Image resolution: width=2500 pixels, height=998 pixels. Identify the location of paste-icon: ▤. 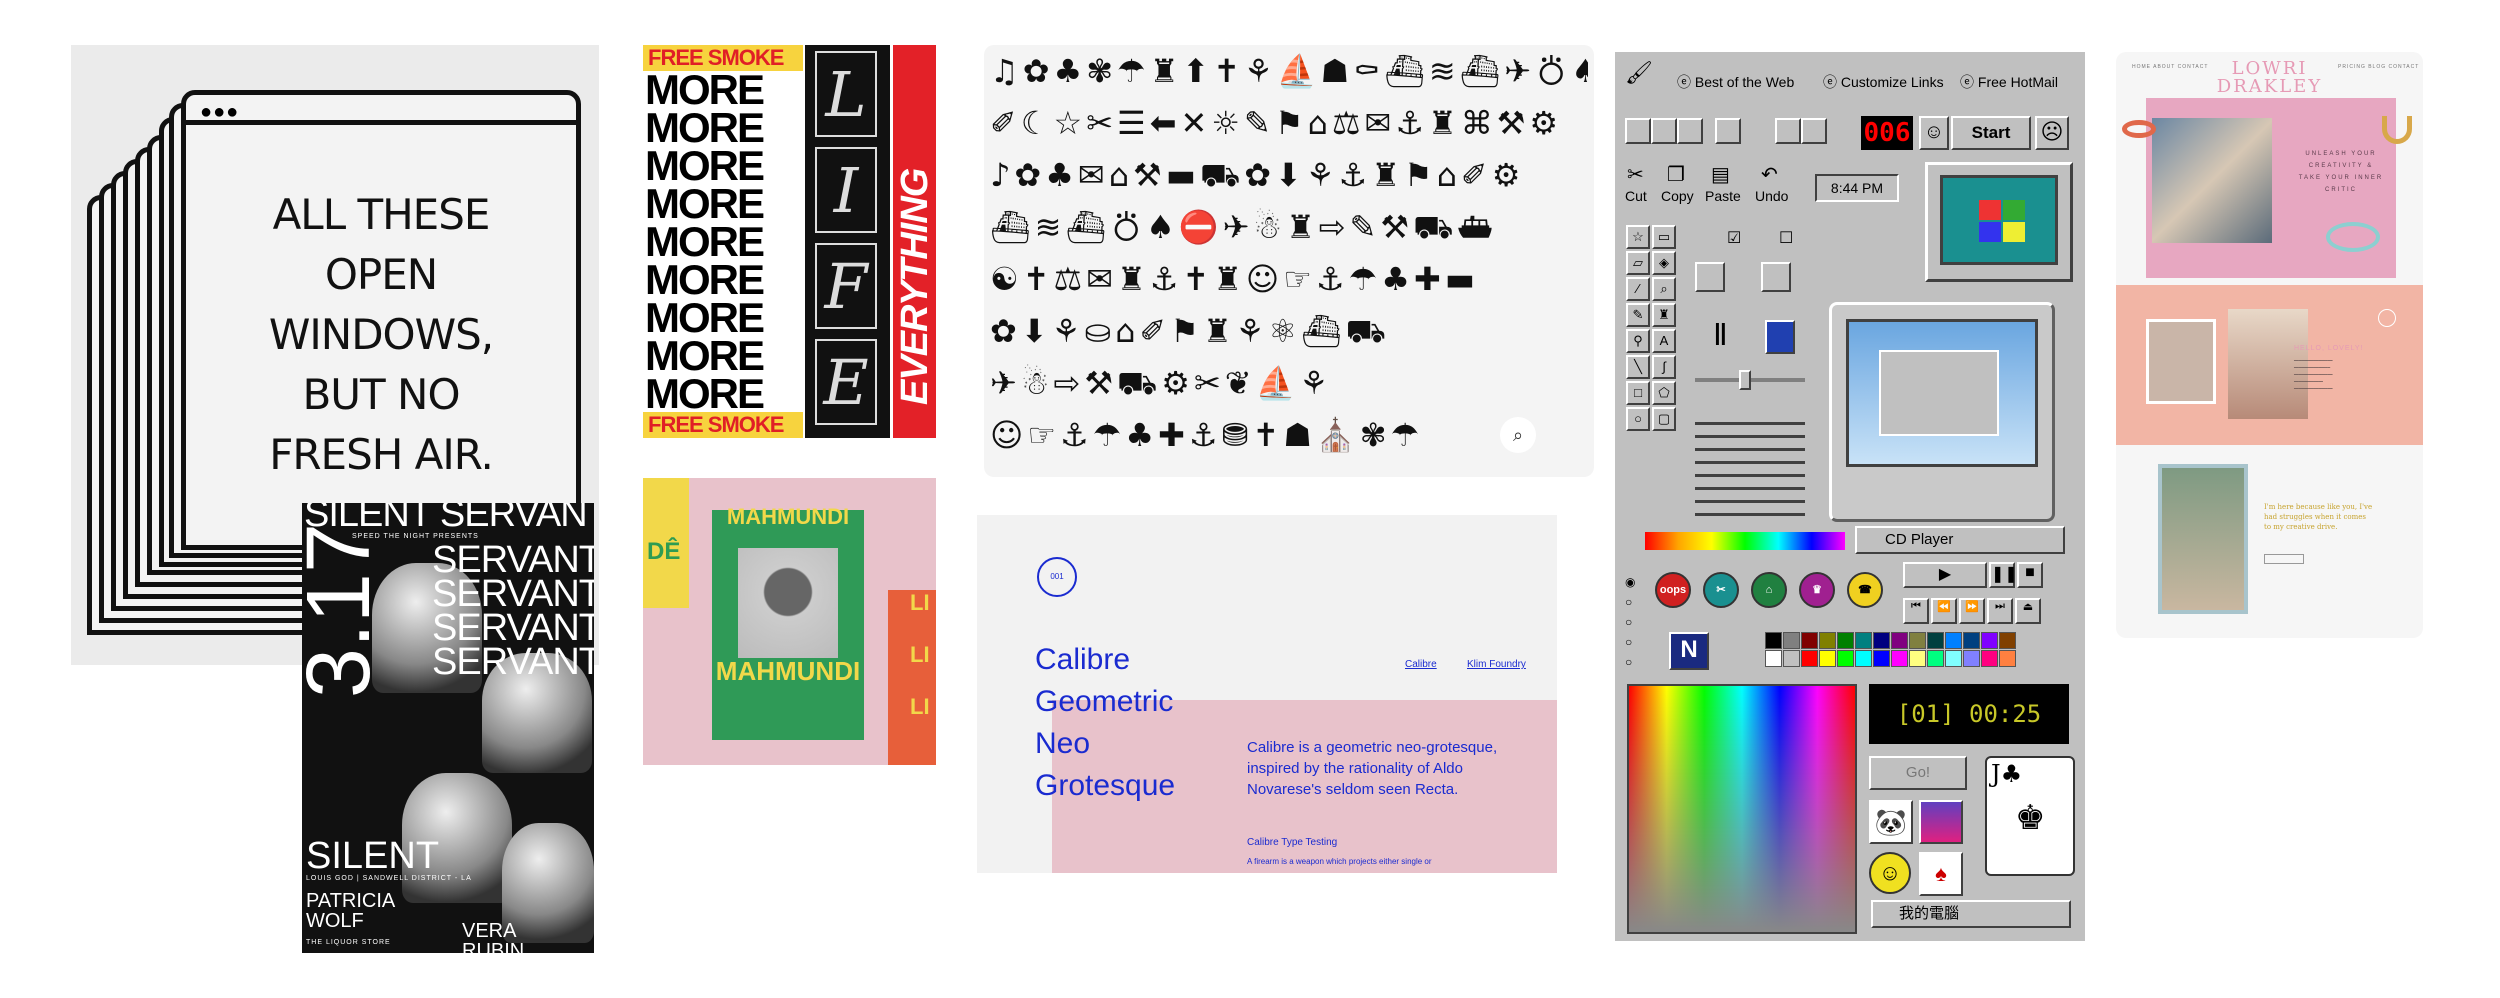
(1720, 174).